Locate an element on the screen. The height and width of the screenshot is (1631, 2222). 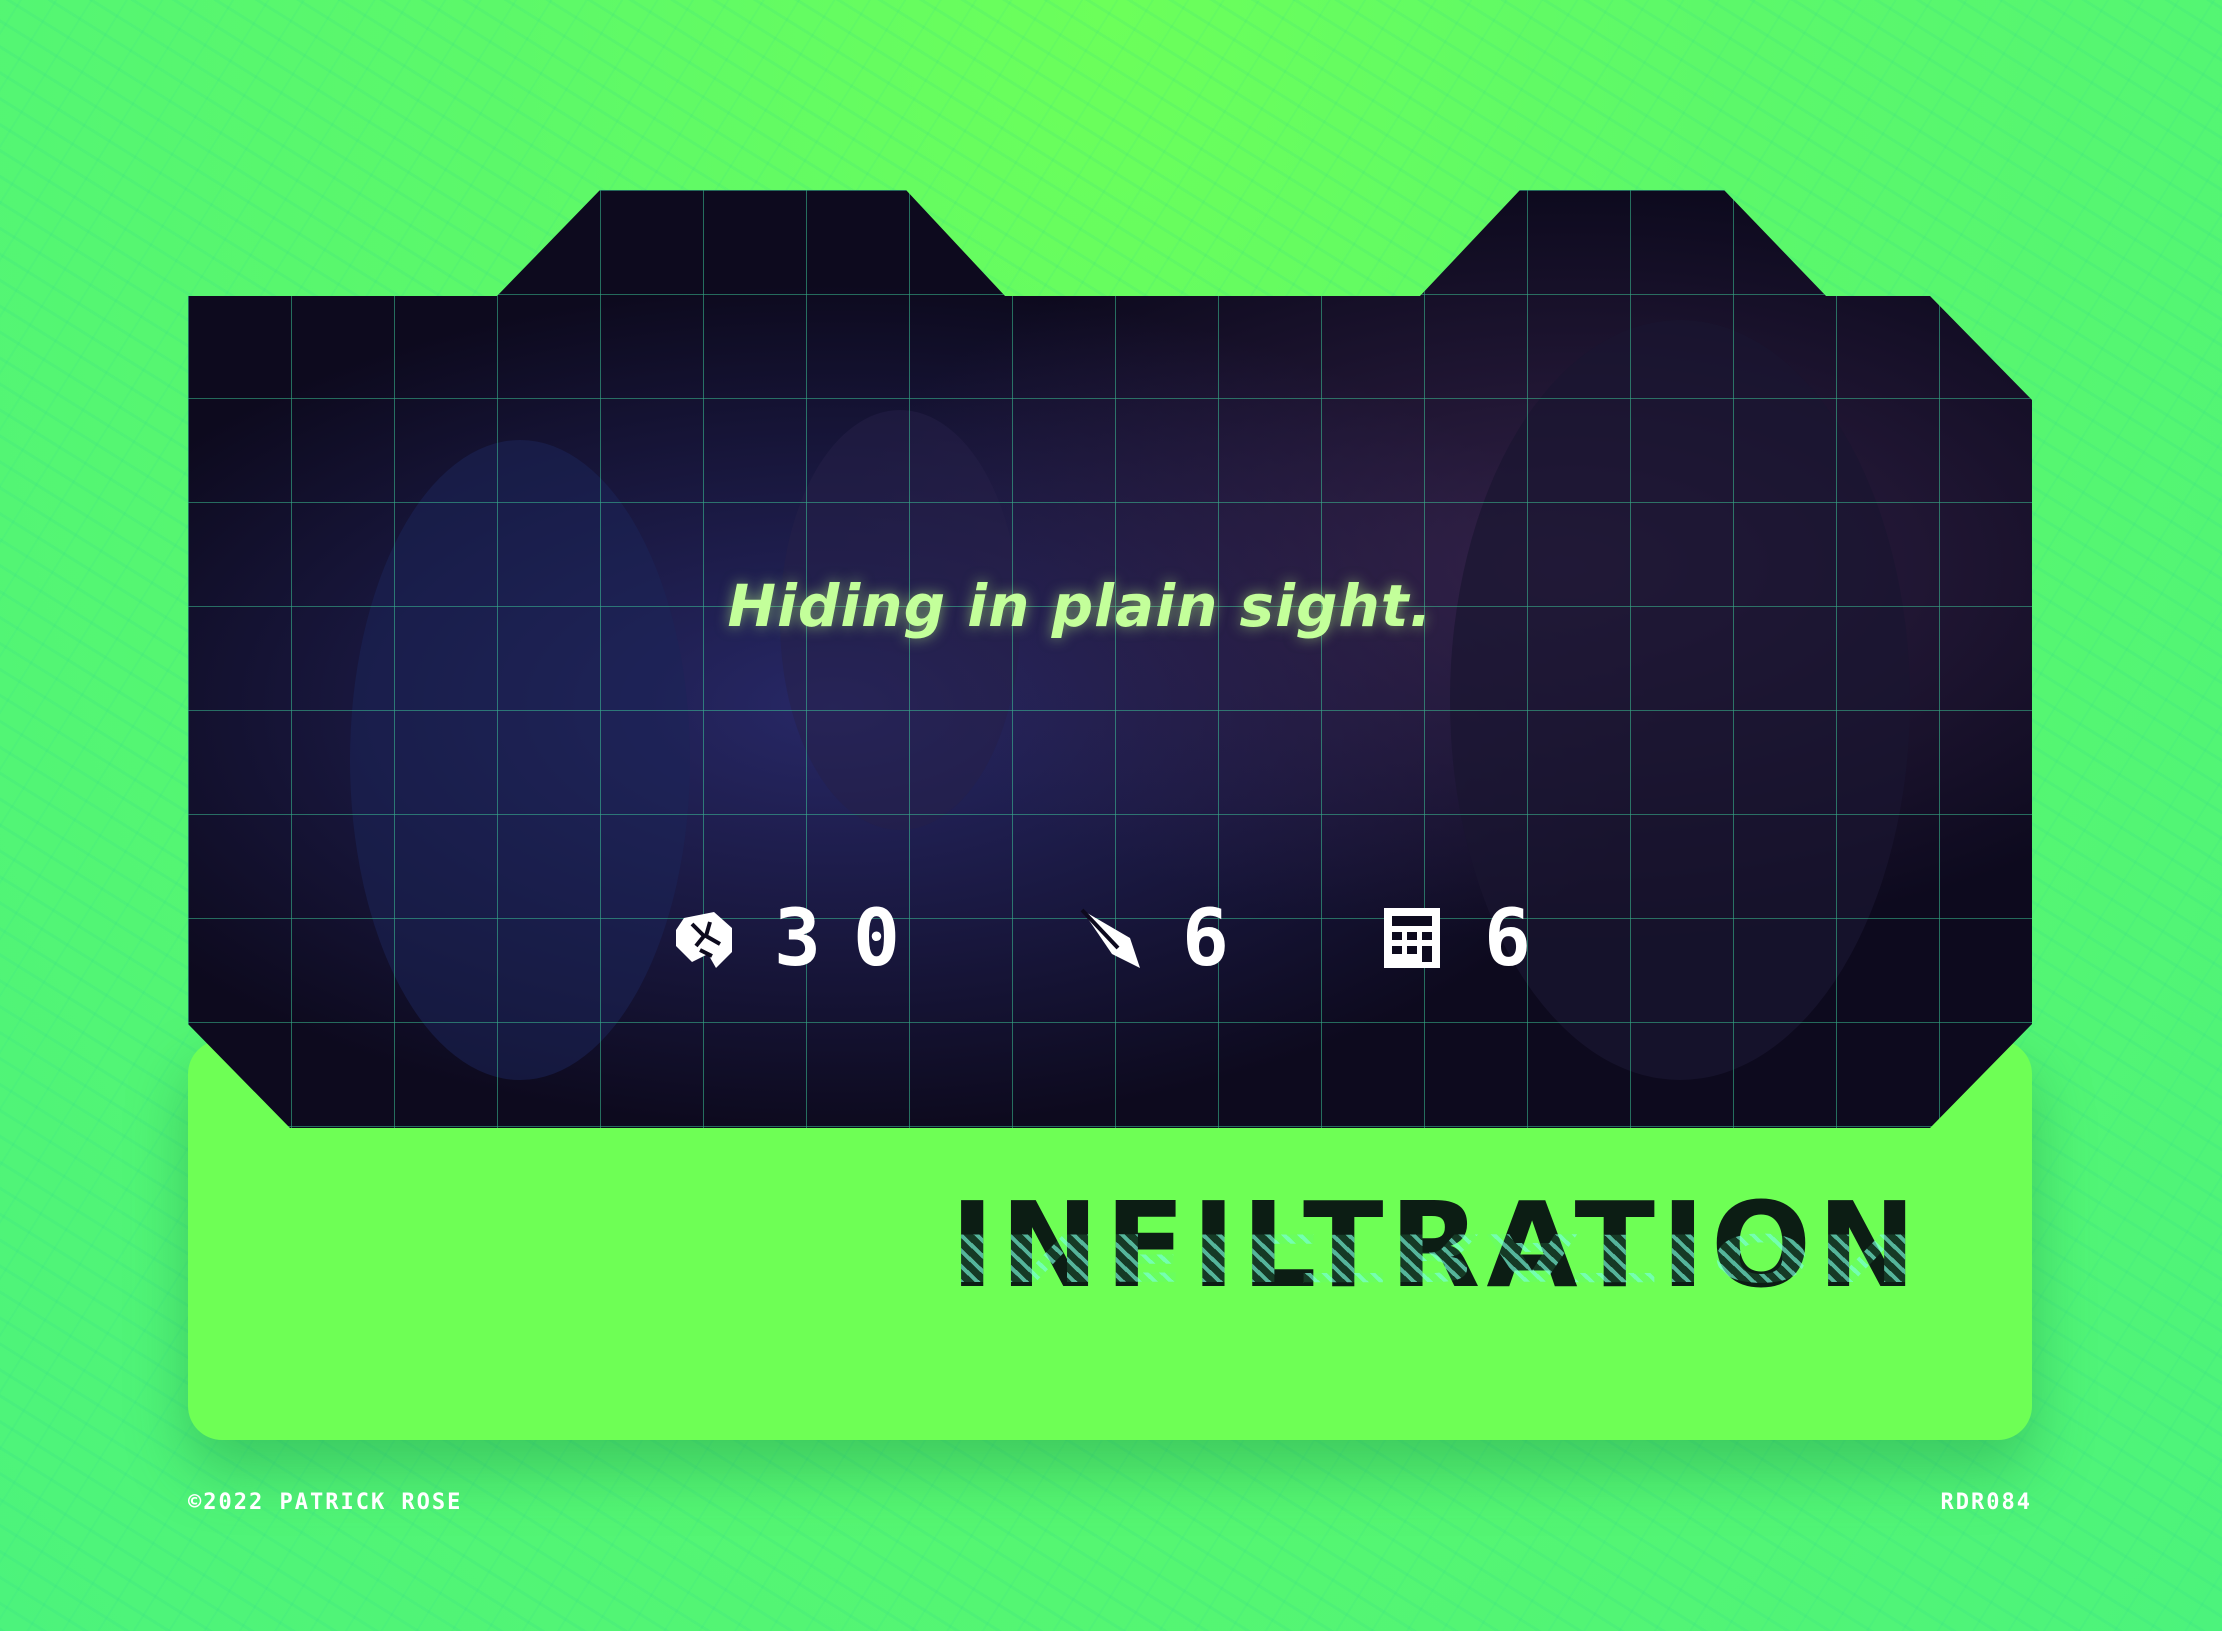
card-title-reflection: INFILTRATION is located at coordinates (1392, 1257).